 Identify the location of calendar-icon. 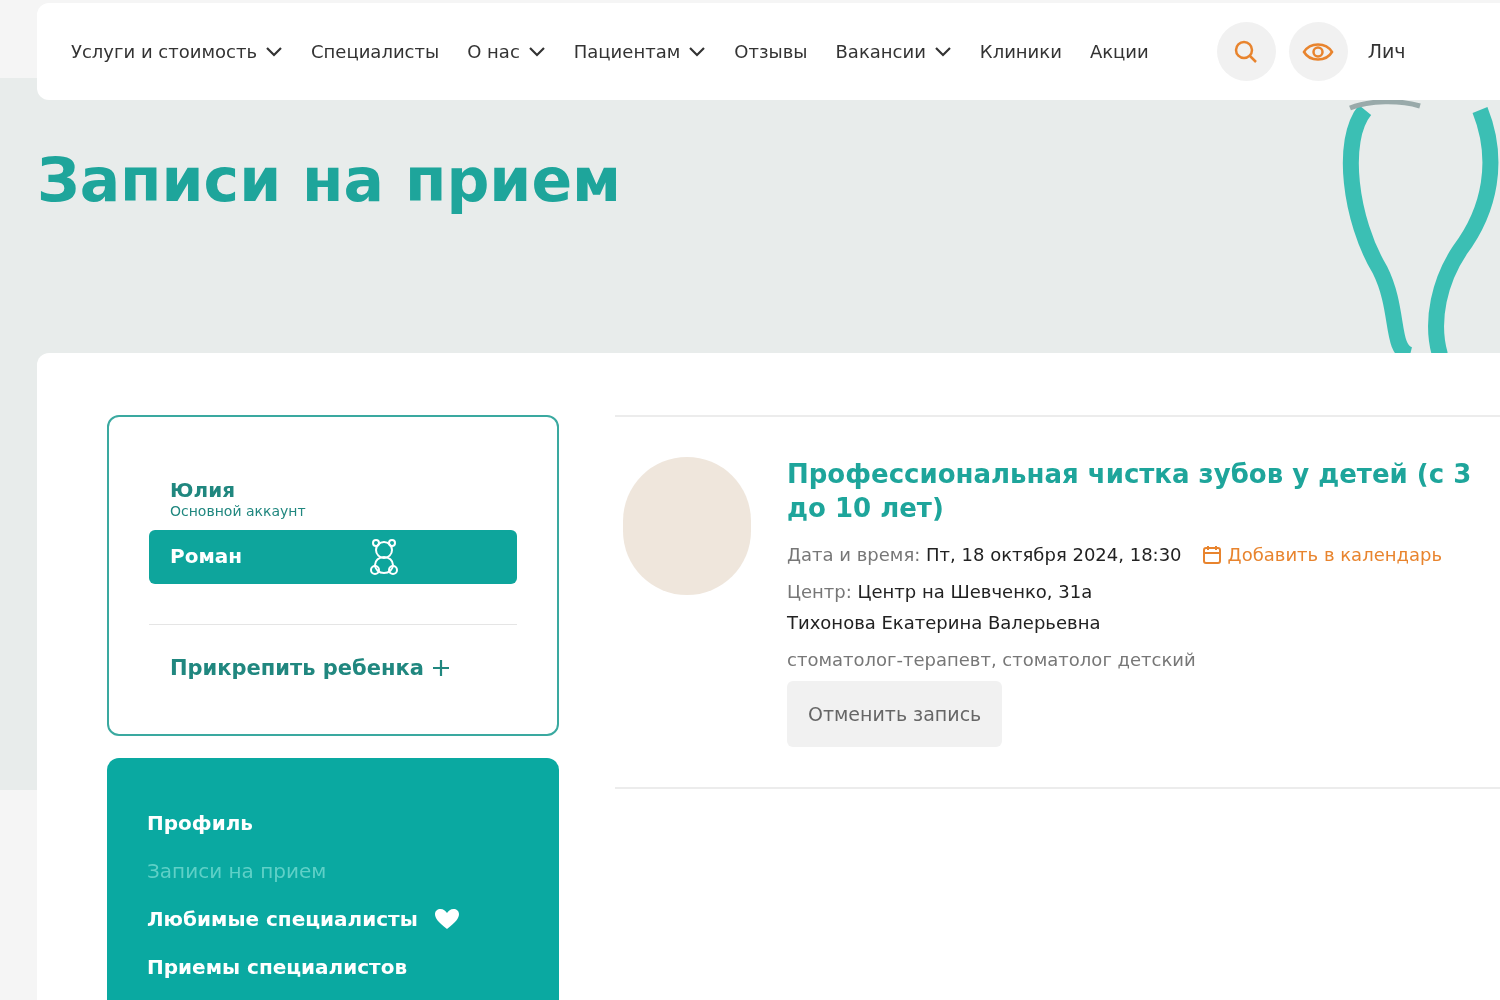
(1211, 554).